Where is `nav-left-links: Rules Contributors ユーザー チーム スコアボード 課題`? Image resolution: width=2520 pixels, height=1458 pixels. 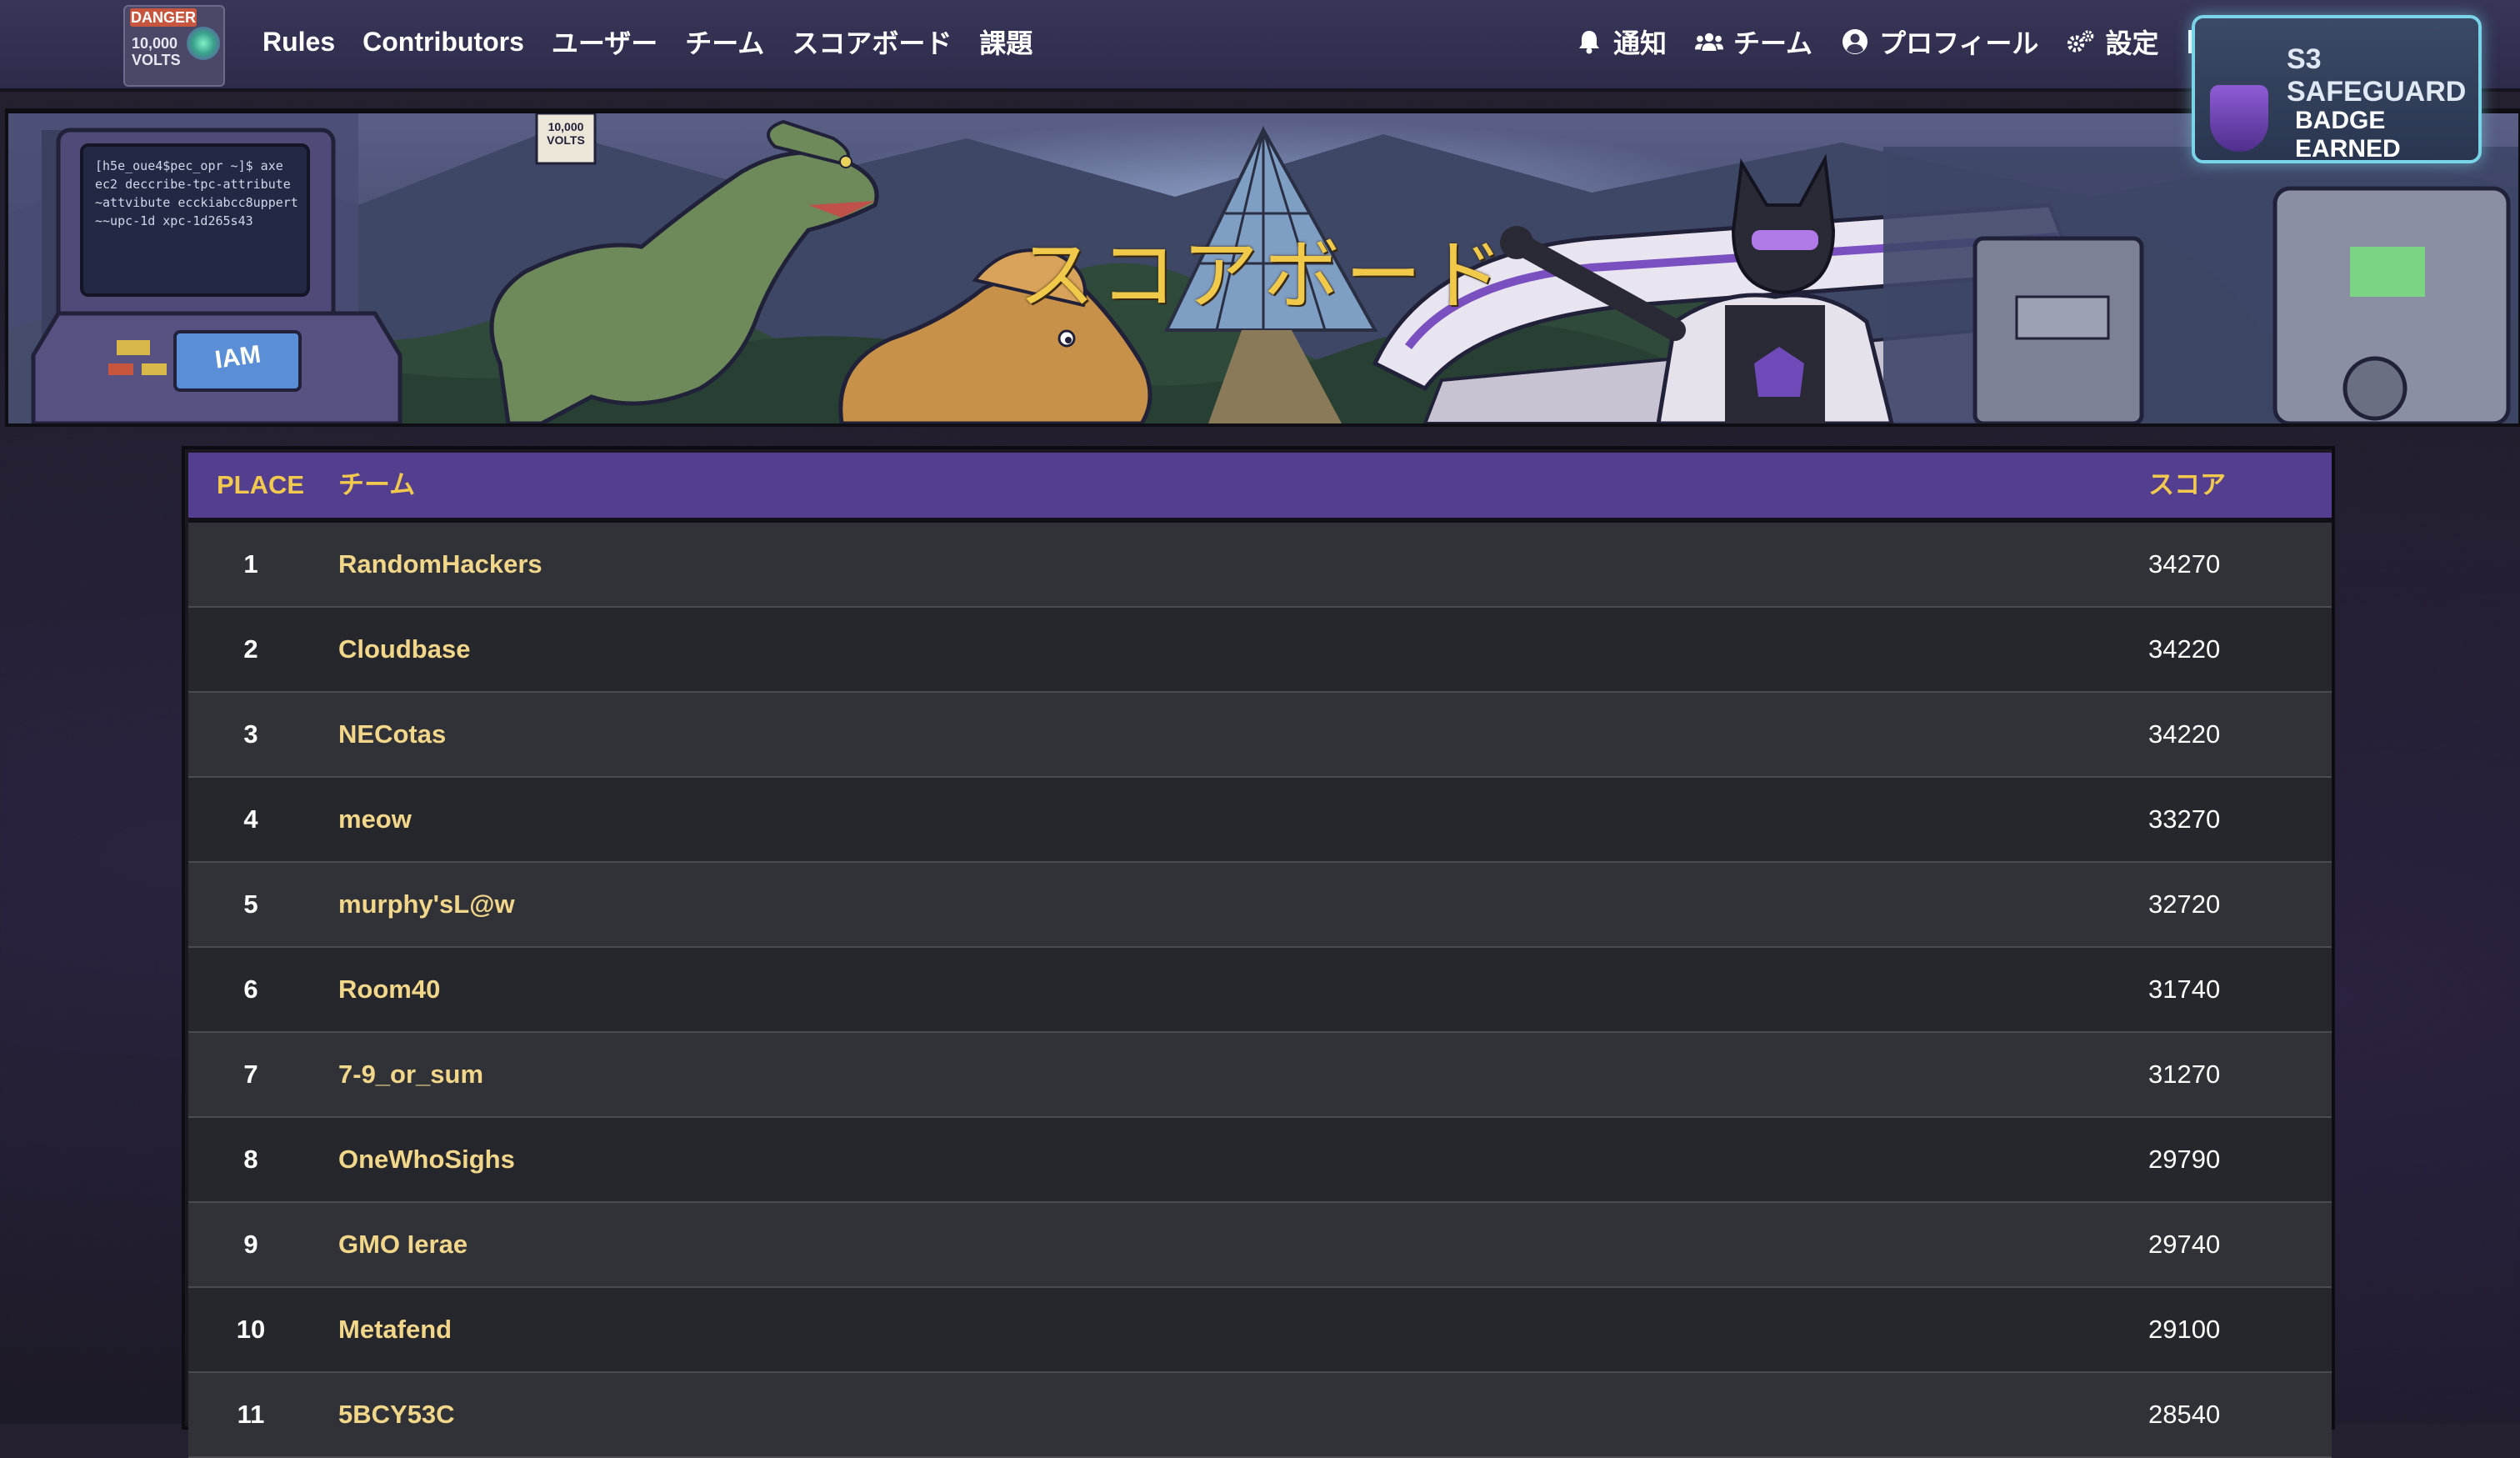 nav-left-links: Rules Contributors ユーザー チーム スコアボード 課題 is located at coordinates (647, 41).